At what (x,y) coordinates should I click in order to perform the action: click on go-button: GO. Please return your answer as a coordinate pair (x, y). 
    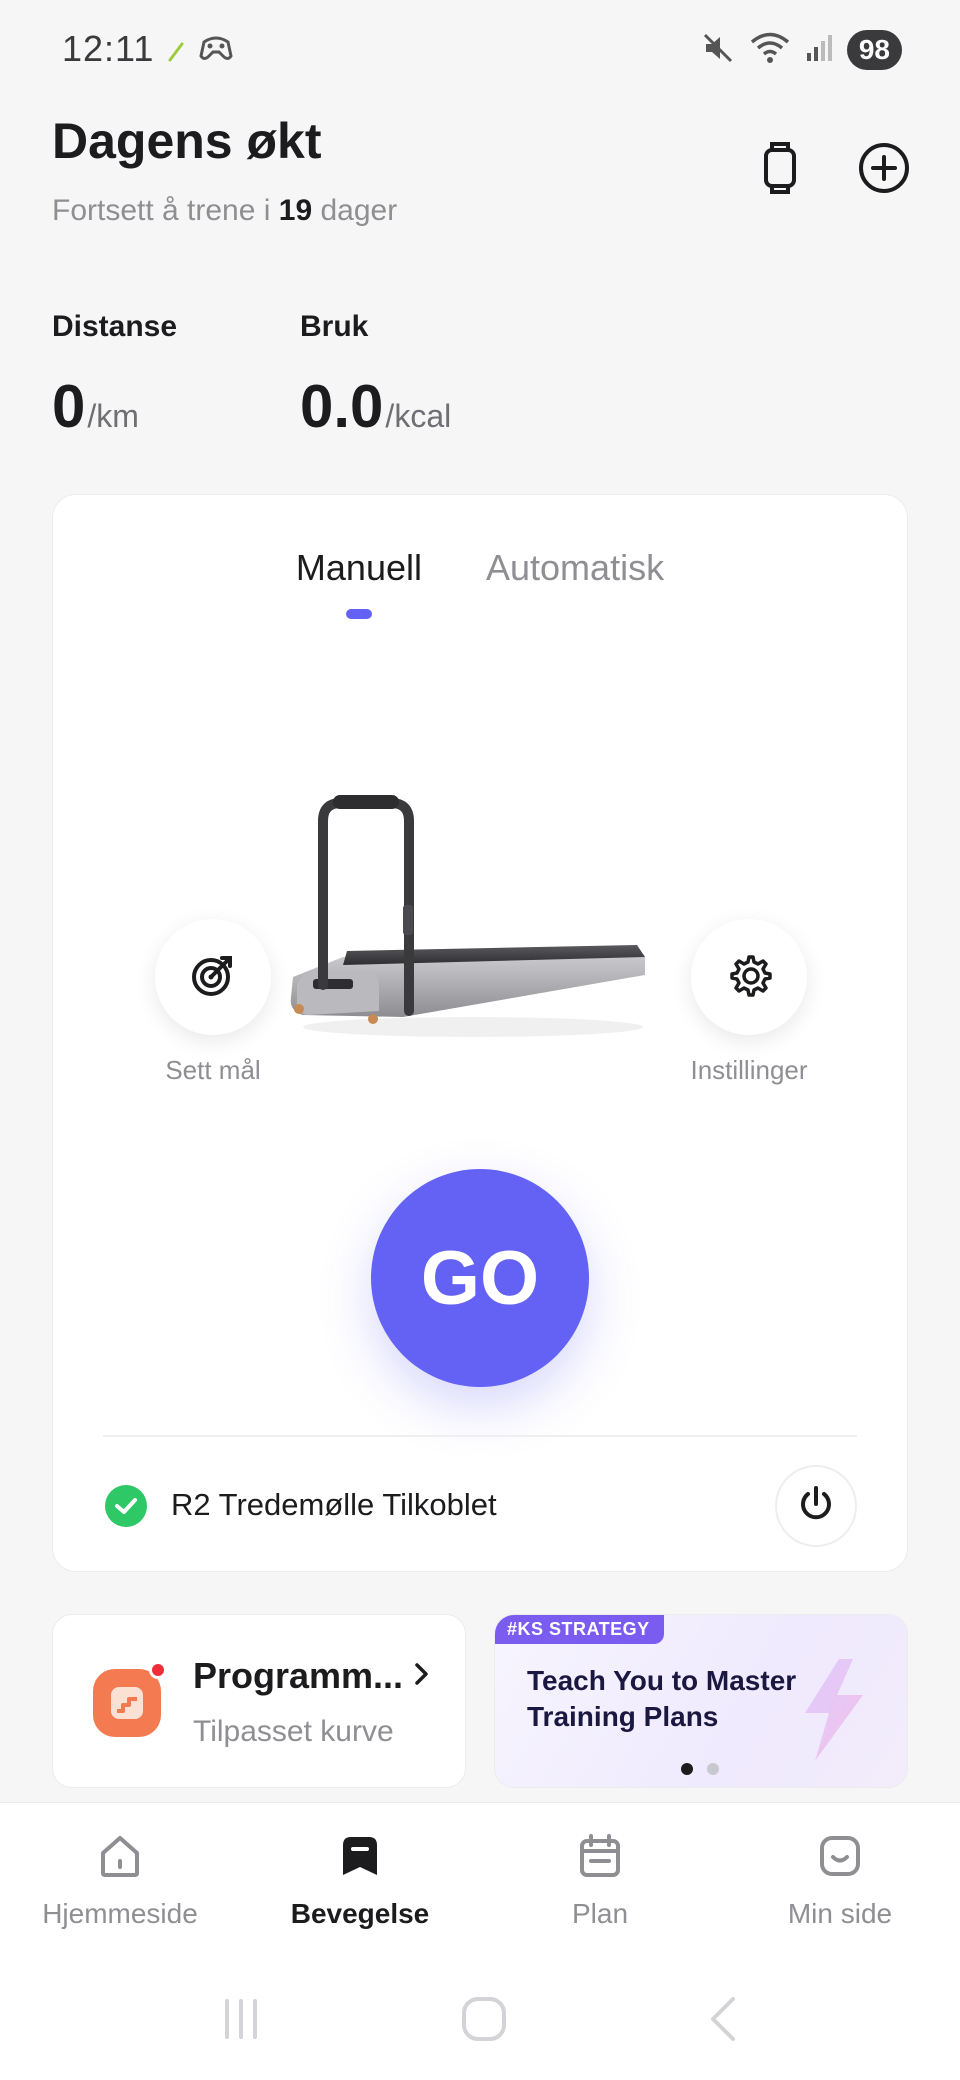
    Looking at the image, I should click on (480, 1278).